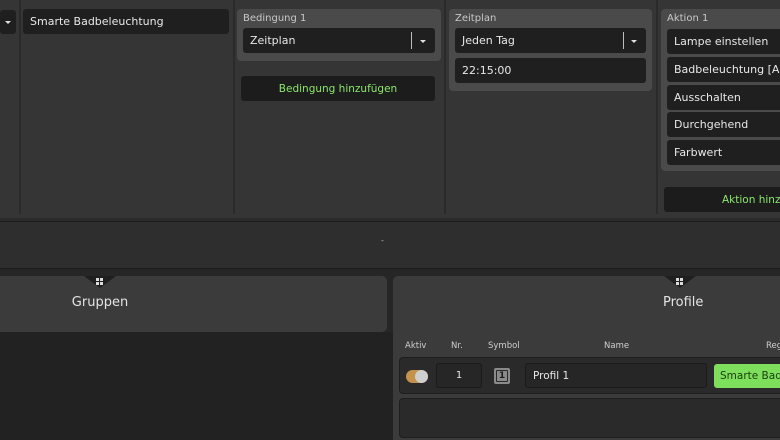 The height and width of the screenshot is (440, 780). I want to click on schedule-repeat-select: Jeden Tag, so click(550, 40).